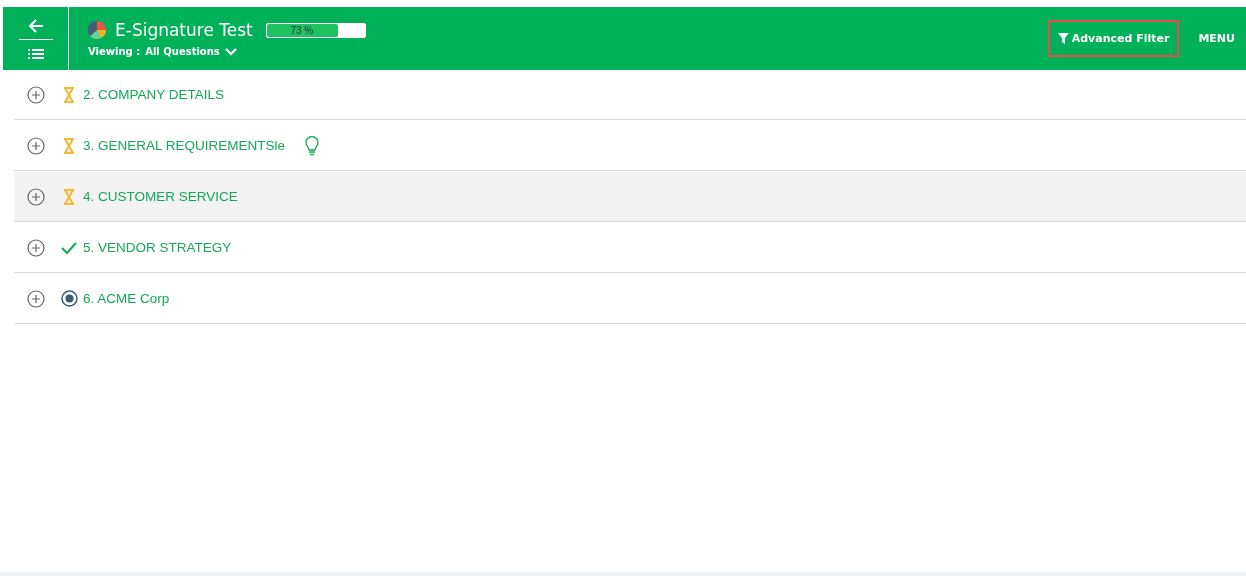  Describe the element at coordinates (35, 25) in the screenshot. I see `back-arrow-icon` at that location.